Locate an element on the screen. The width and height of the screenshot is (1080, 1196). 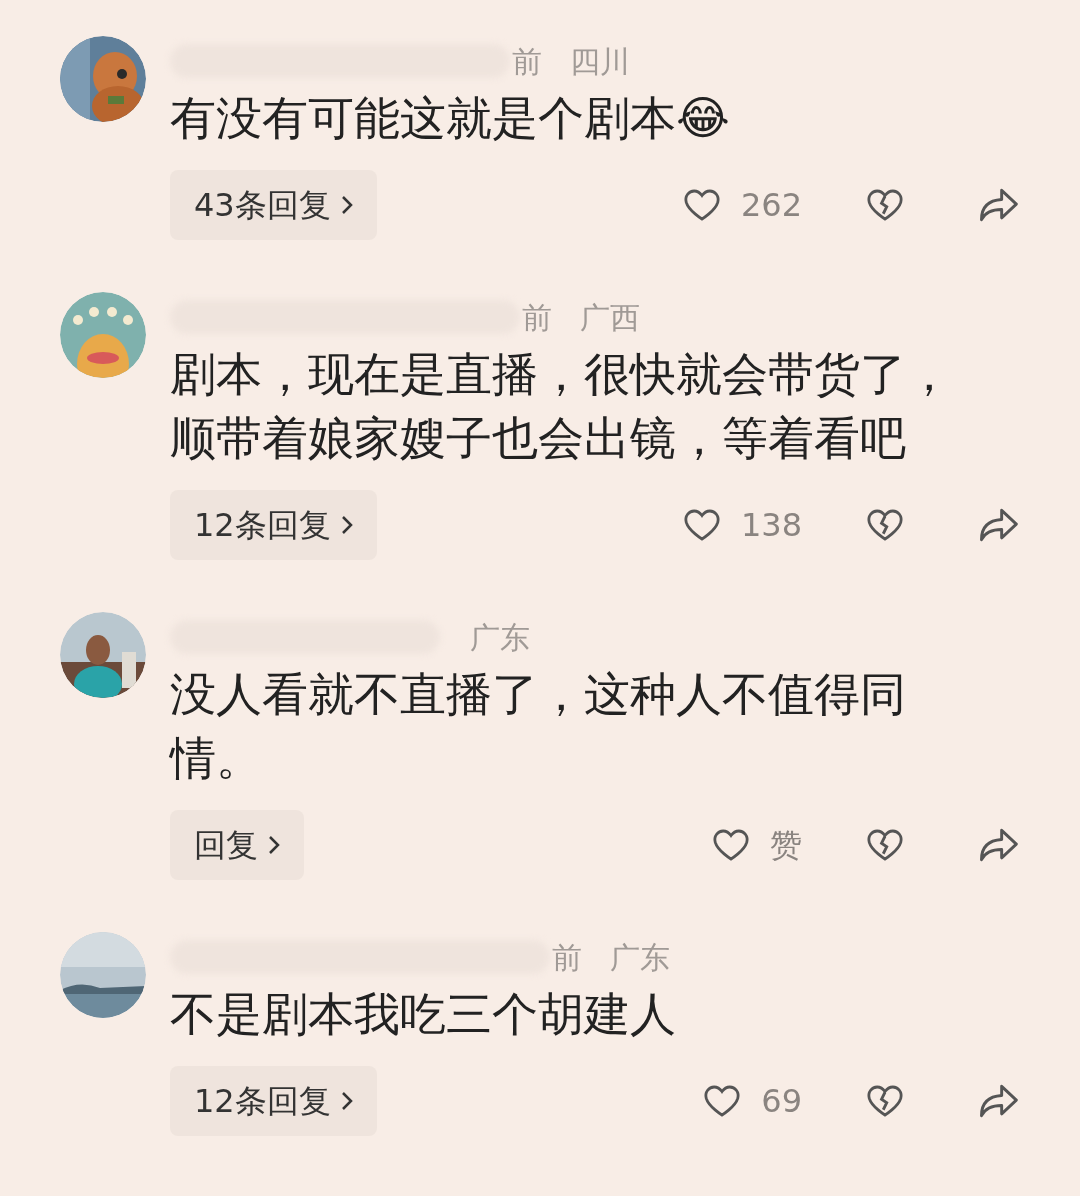
location-label: 四川 is located at coordinates (600, 61).